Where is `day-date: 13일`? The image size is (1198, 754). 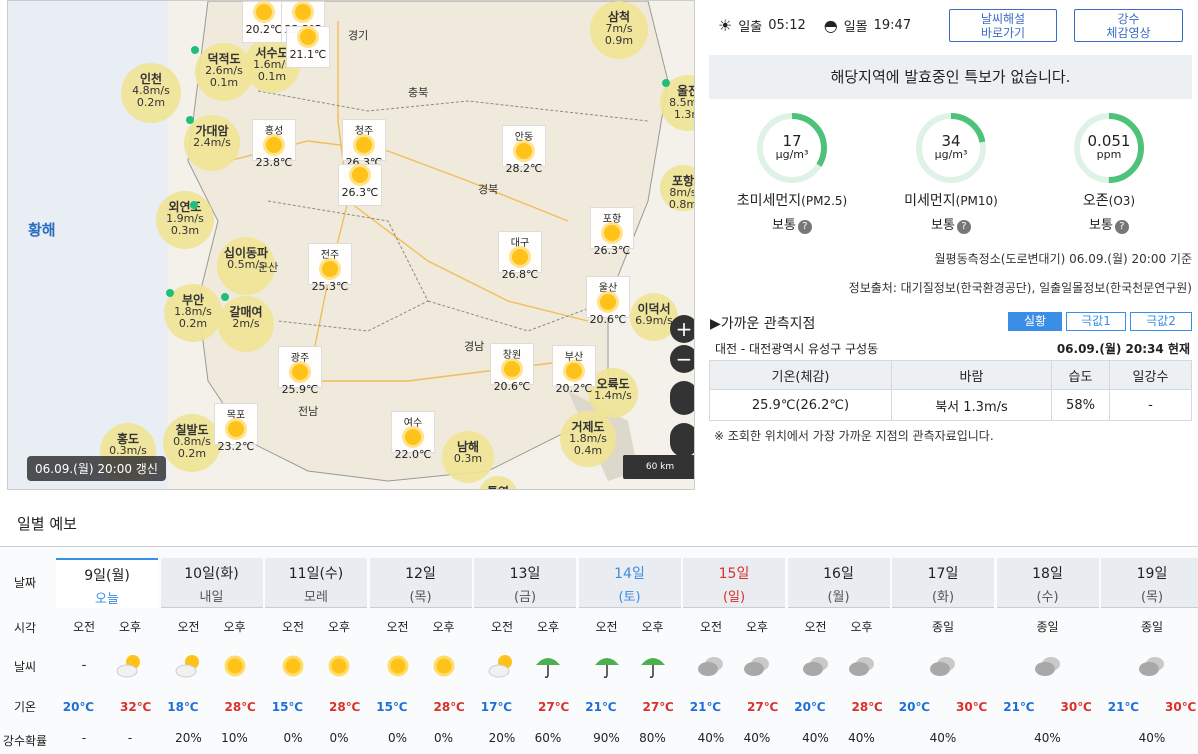
day-date: 13일 is located at coordinates (525, 574).